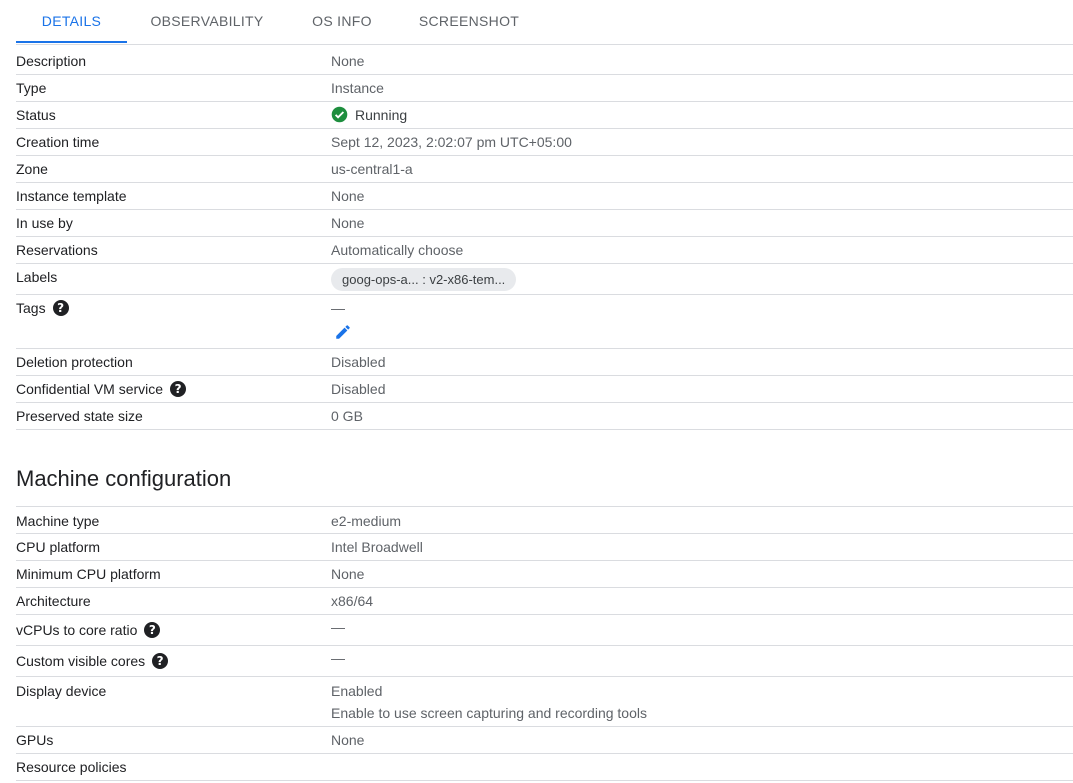 The width and height of the screenshot is (1073, 783). Describe the element at coordinates (81, 661) in the screenshot. I see `custom-cores-label: Custom visible cores` at that location.